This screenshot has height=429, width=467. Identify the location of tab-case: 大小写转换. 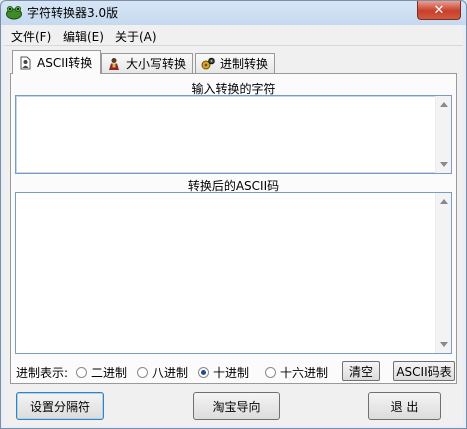
(147, 63).